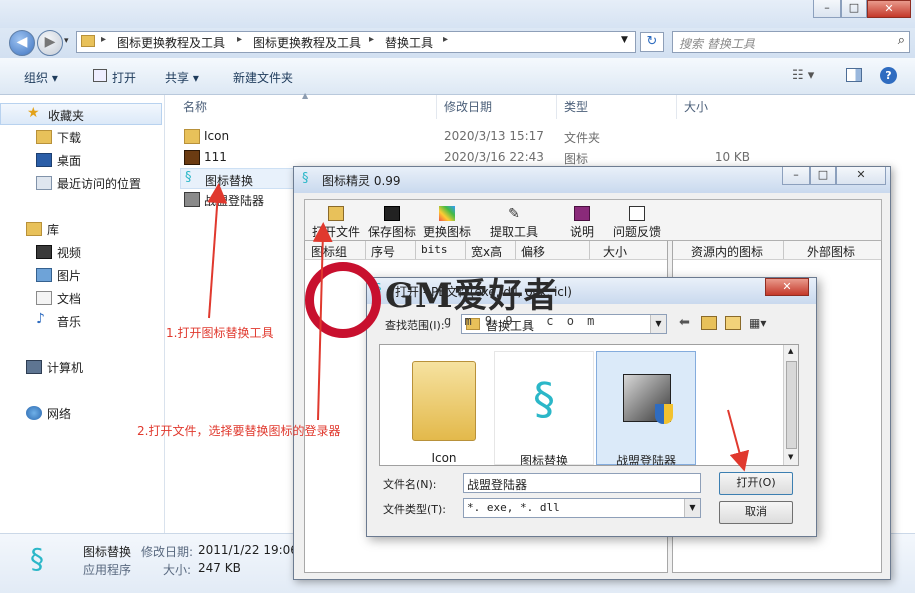  What do you see at coordinates (738, 440) in the screenshot?
I see `arrow-open-button` at bounding box center [738, 440].